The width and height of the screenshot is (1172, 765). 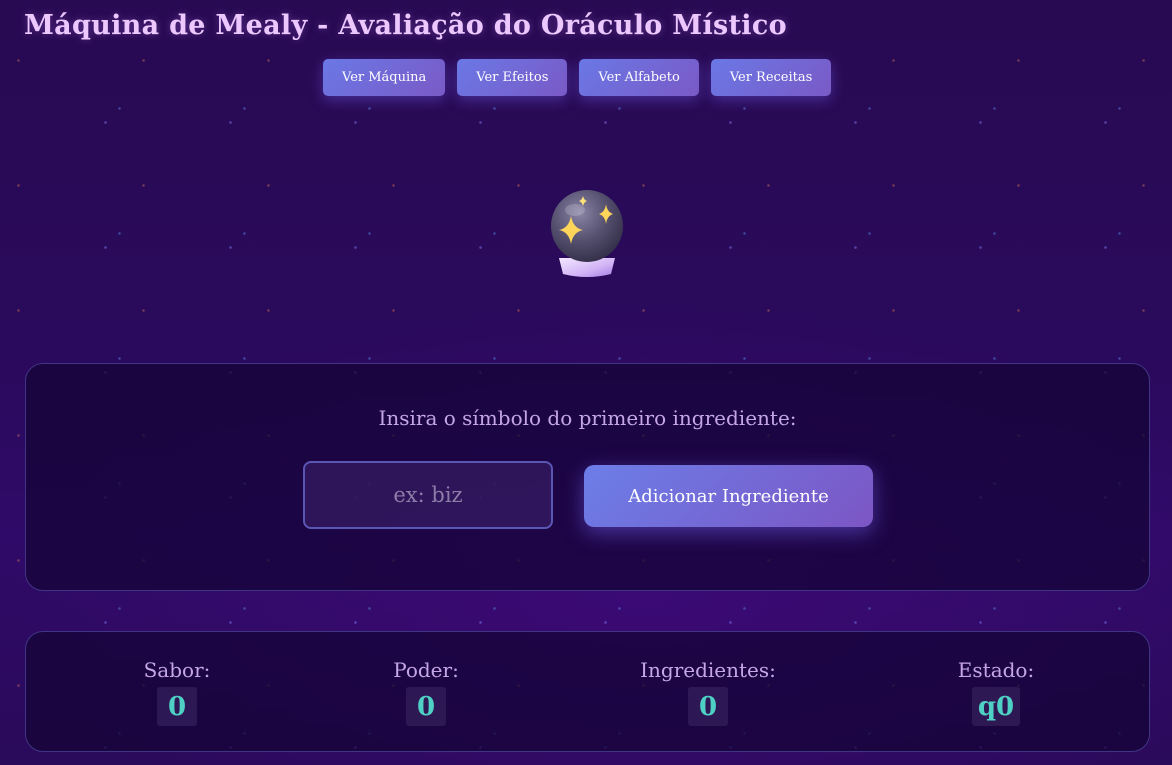 I want to click on stat-label: Ingredientes:, so click(x=708, y=670).